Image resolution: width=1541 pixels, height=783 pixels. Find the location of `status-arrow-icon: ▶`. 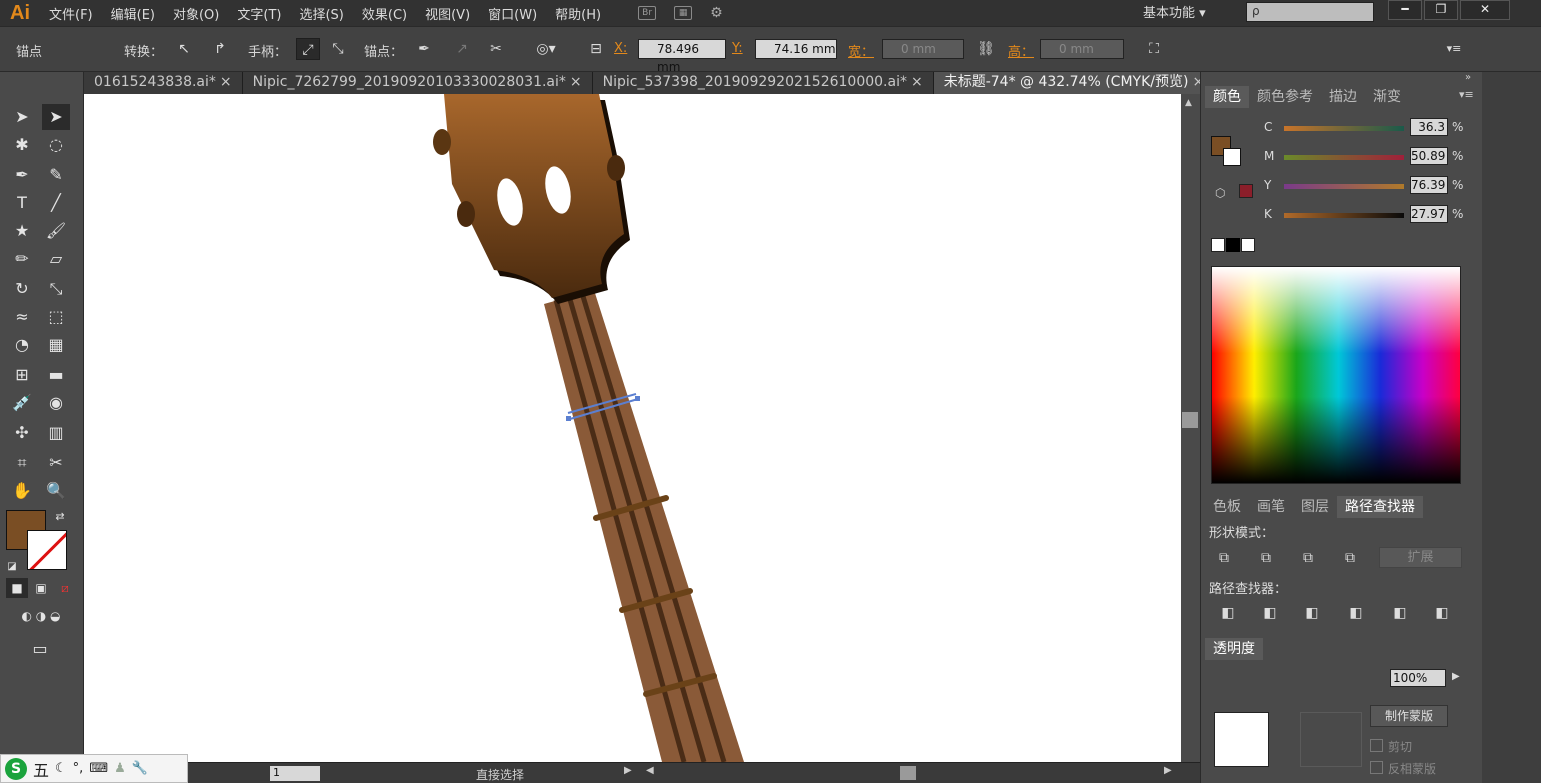

status-arrow-icon: ▶ is located at coordinates (628, 770).